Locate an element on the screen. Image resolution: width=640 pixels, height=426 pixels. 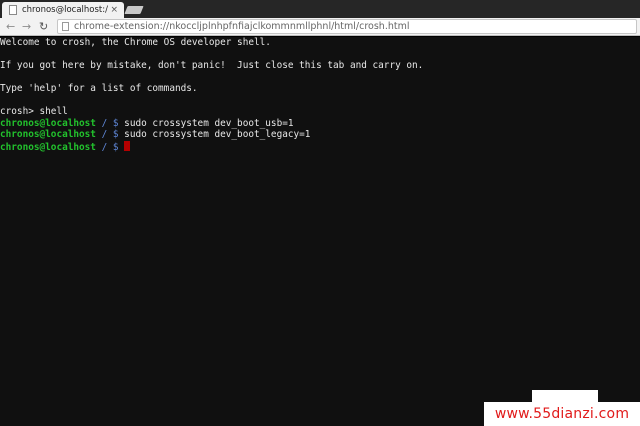
terminal-text: Type 'help' for a list of commands. is located at coordinates (99, 88).